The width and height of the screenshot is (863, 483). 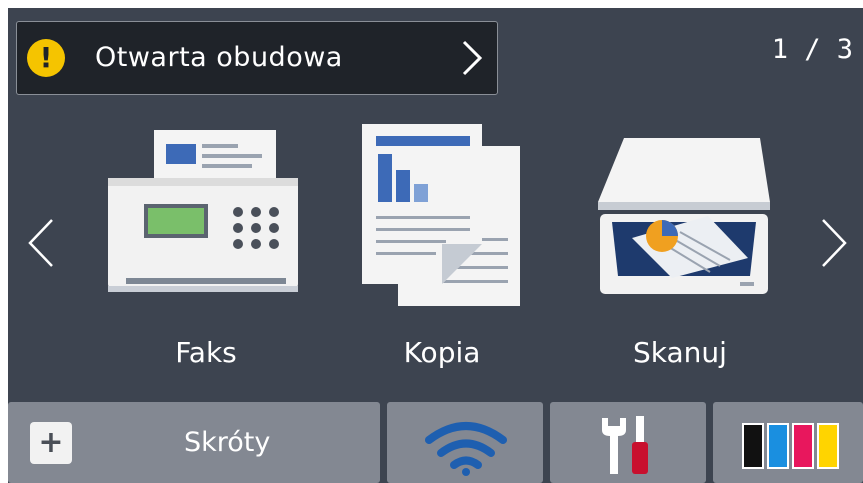 What do you see at coordinates (219, 57) in the screenshot?
I see `status-message-text: Otwarta obudowa` at bounding box center [219, 57].